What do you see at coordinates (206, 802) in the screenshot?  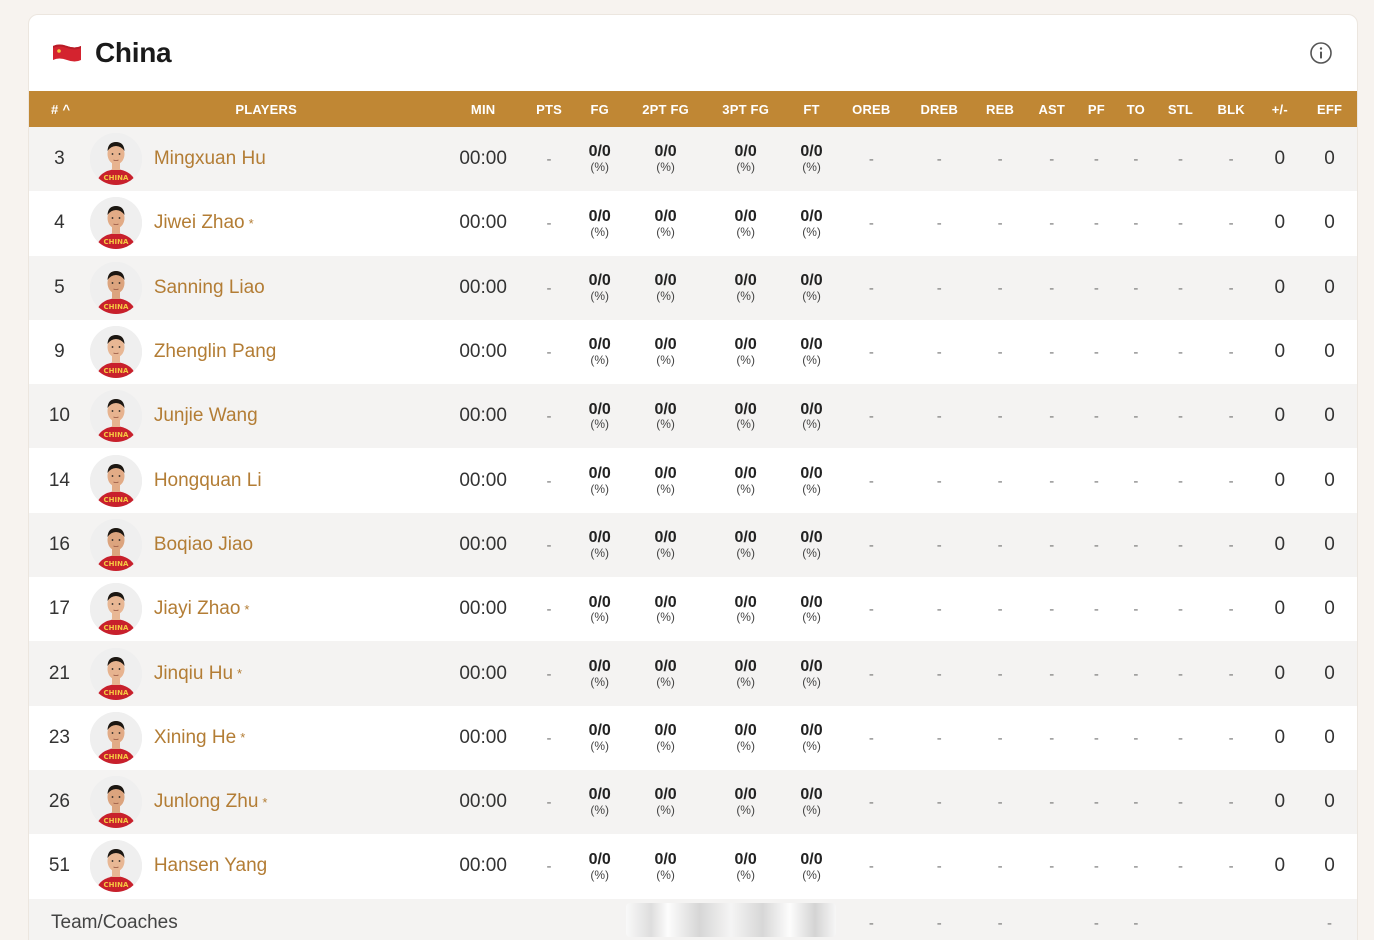 I see `player-name: Junlong Zhu` at bounding box center [206, 802].